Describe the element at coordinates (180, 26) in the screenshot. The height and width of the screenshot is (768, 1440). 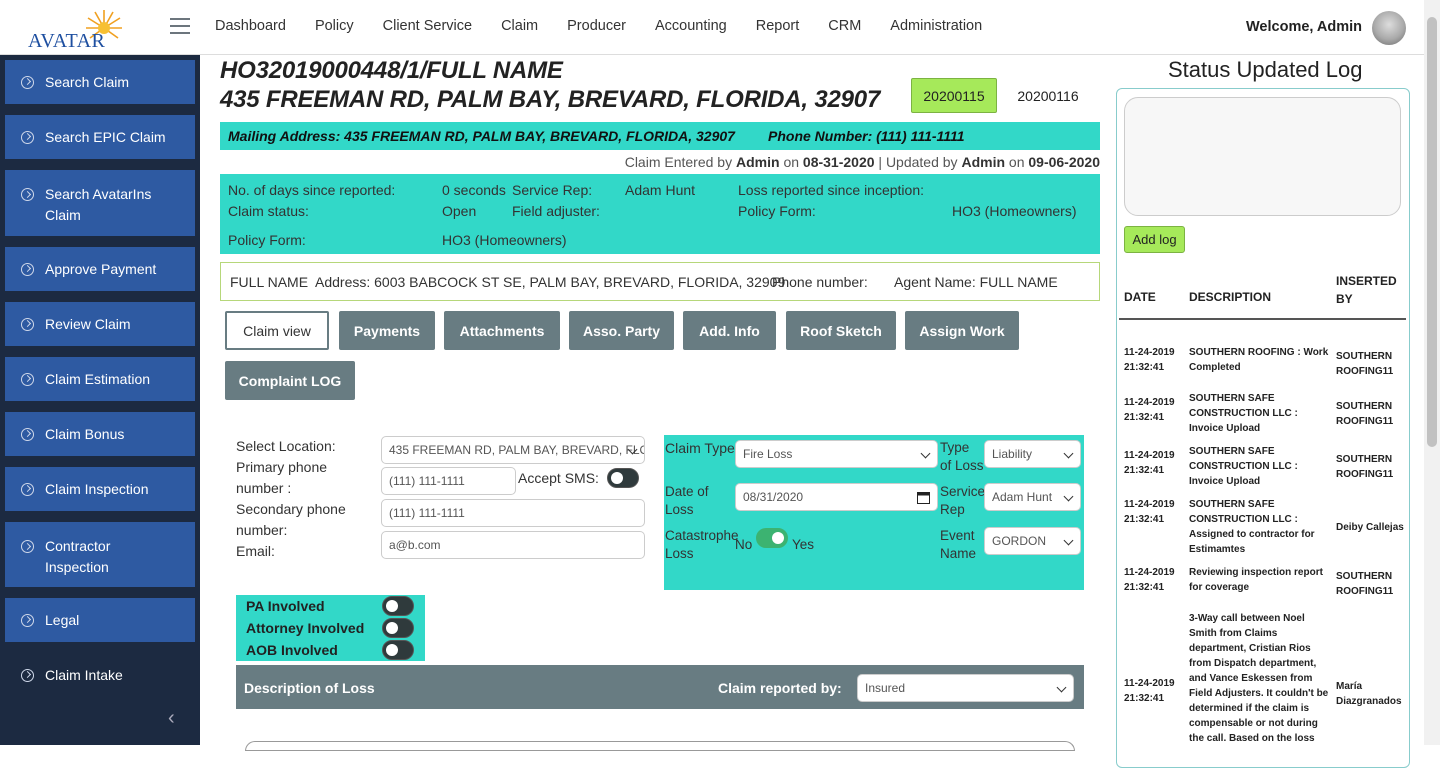
I see `hamburger-menu-icon` at that location.